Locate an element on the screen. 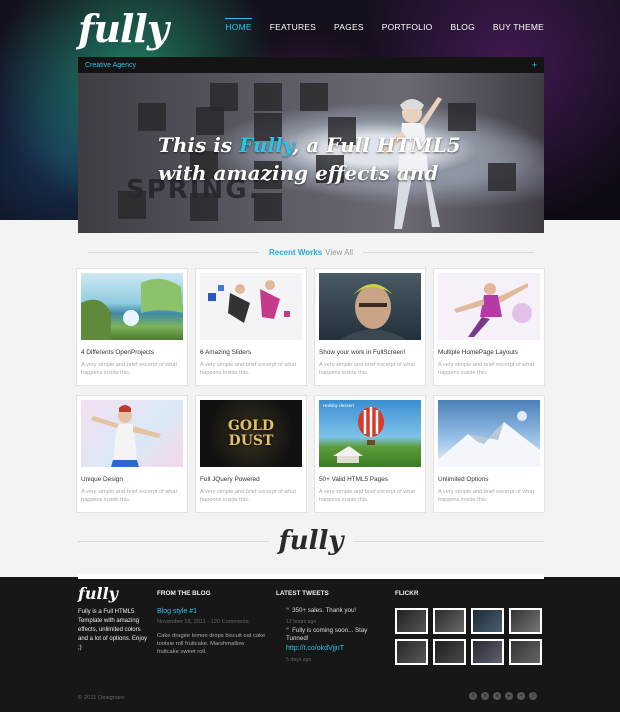 The height and width of the screenshot is (712, 620). tweet-item: “Fully is coming soon... Stay Tunned! is located at coordinates (336, 635).